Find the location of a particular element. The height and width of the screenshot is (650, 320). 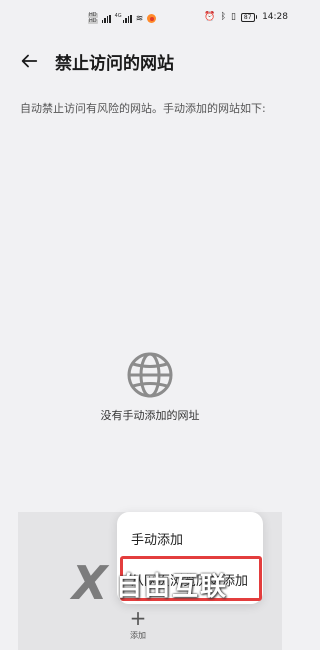

app-bar: 禁止访问的网站 is located at coordinates (150, 61).